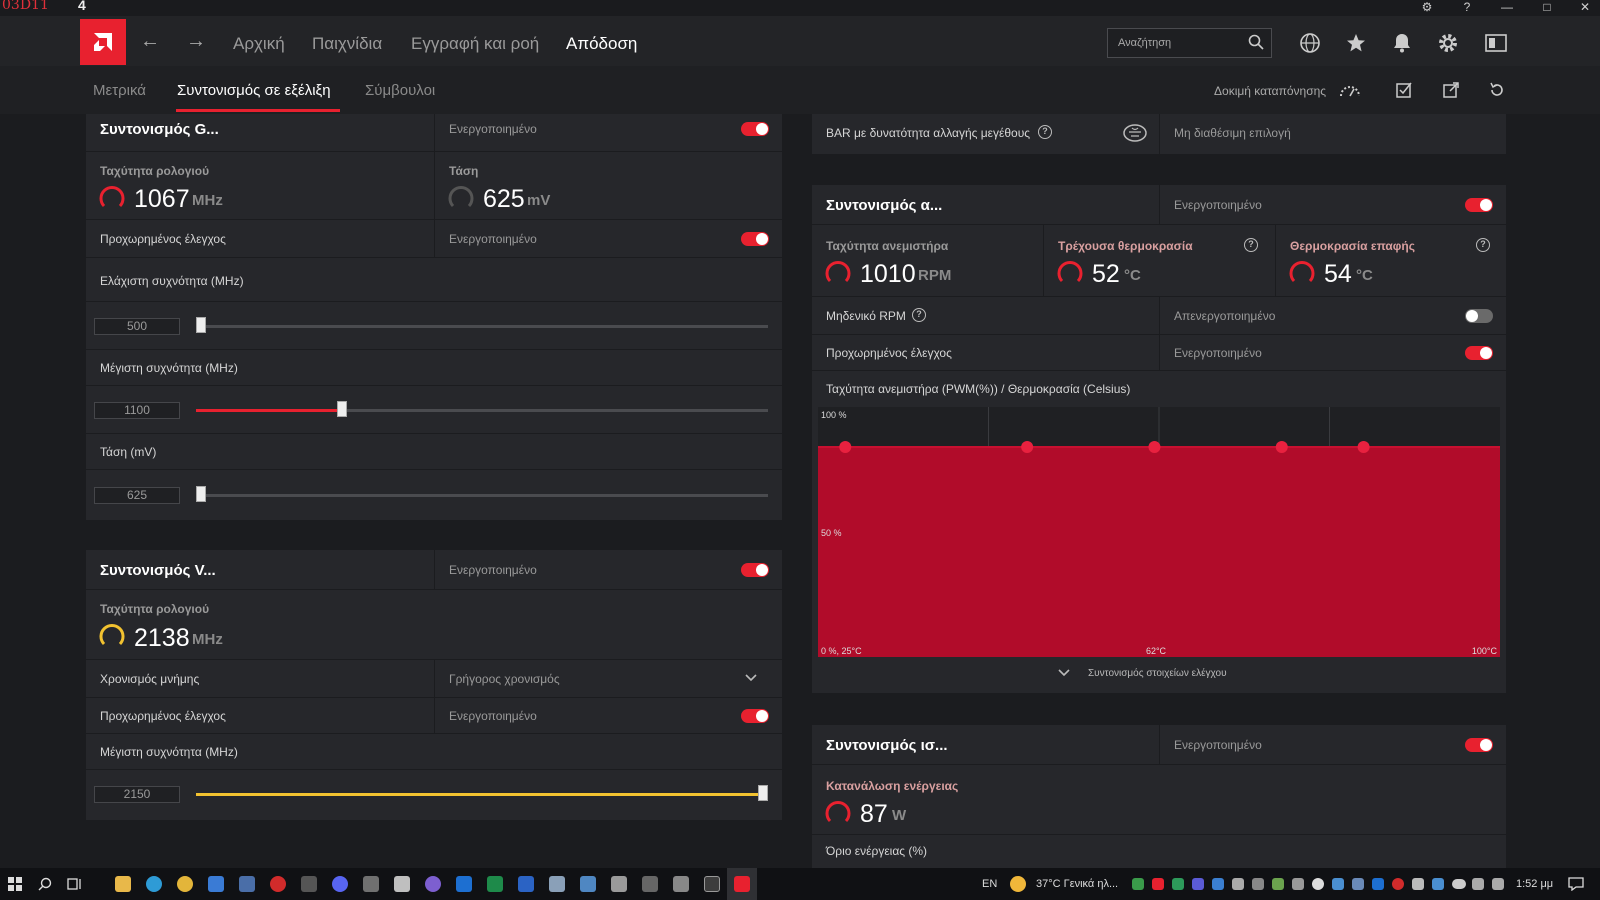 The image size is (1600, 900). I want to click on tray-steam-icon, so click(1358, 884).